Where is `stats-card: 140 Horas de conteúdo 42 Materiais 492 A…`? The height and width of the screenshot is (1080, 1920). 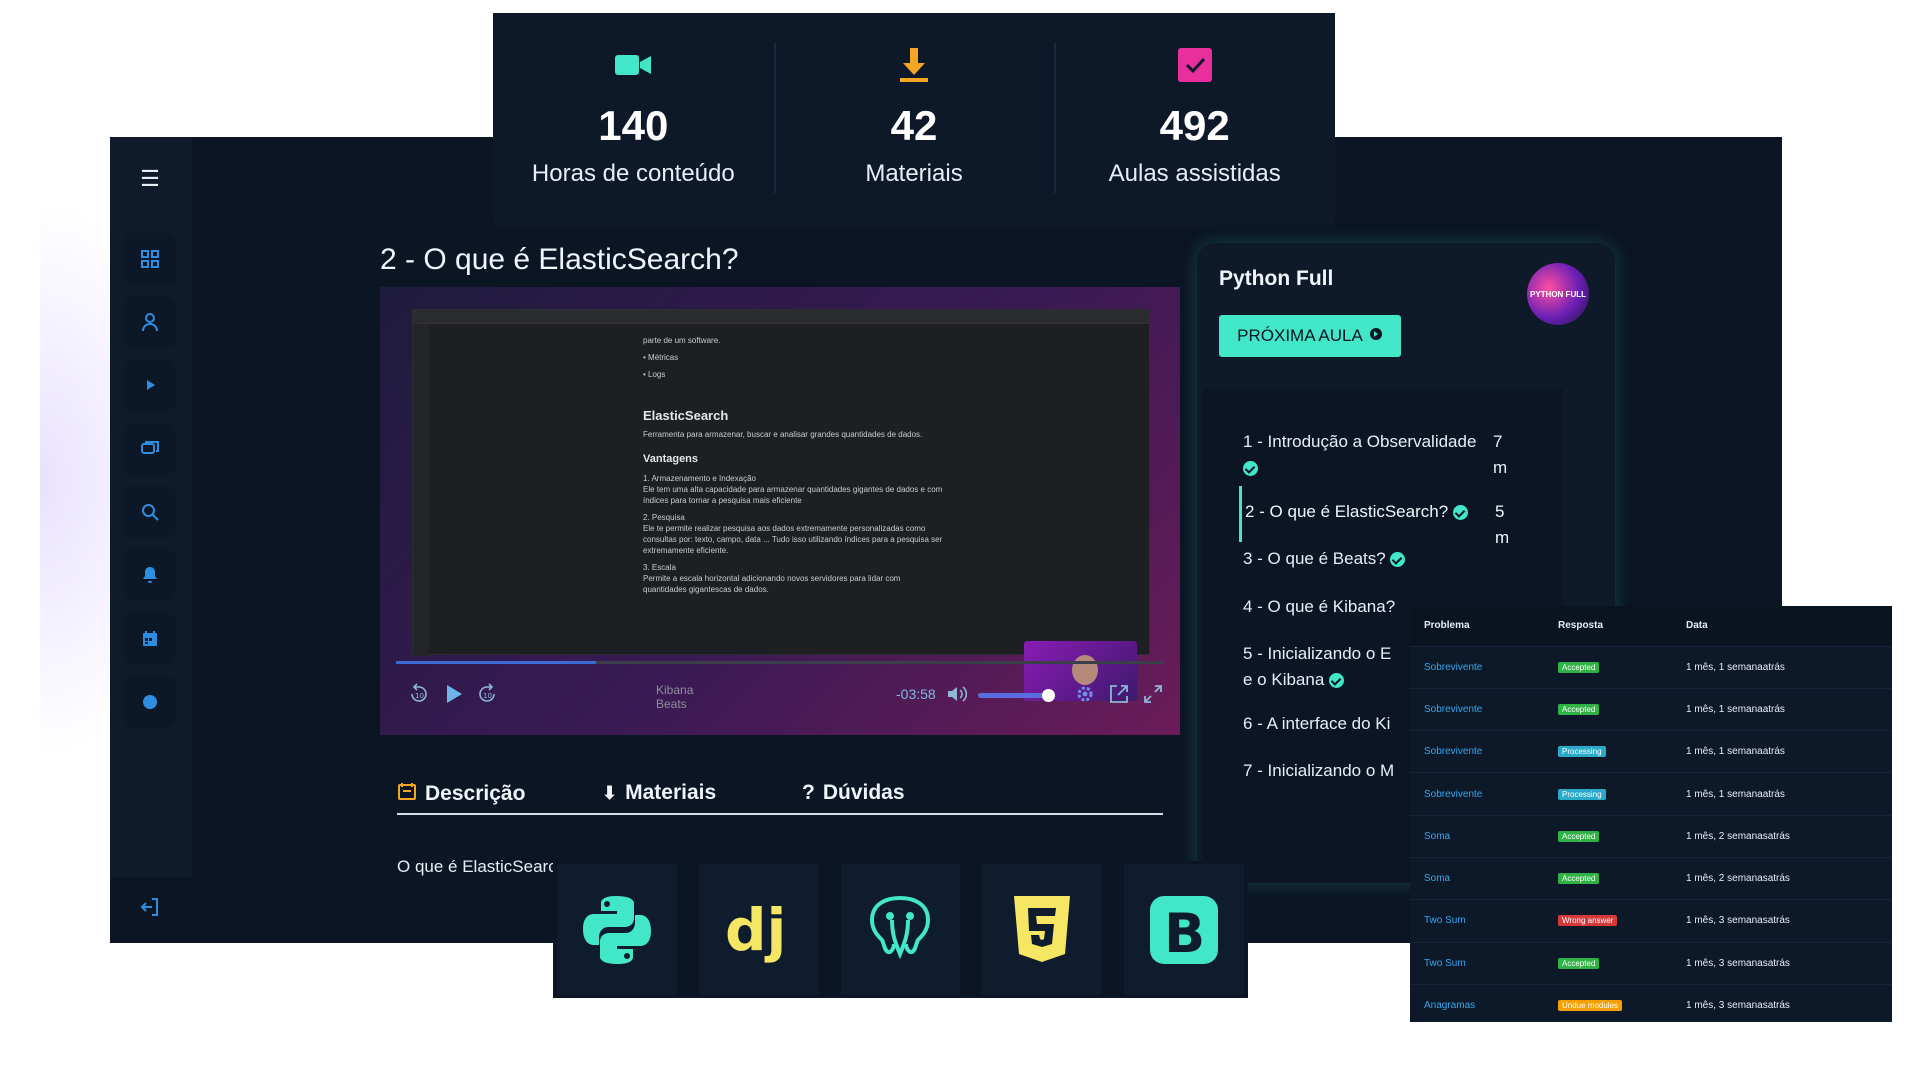
stats-card: 140 Horas de conteúdo 42 Materiais 492 A… is located at coordinates (914, 120).